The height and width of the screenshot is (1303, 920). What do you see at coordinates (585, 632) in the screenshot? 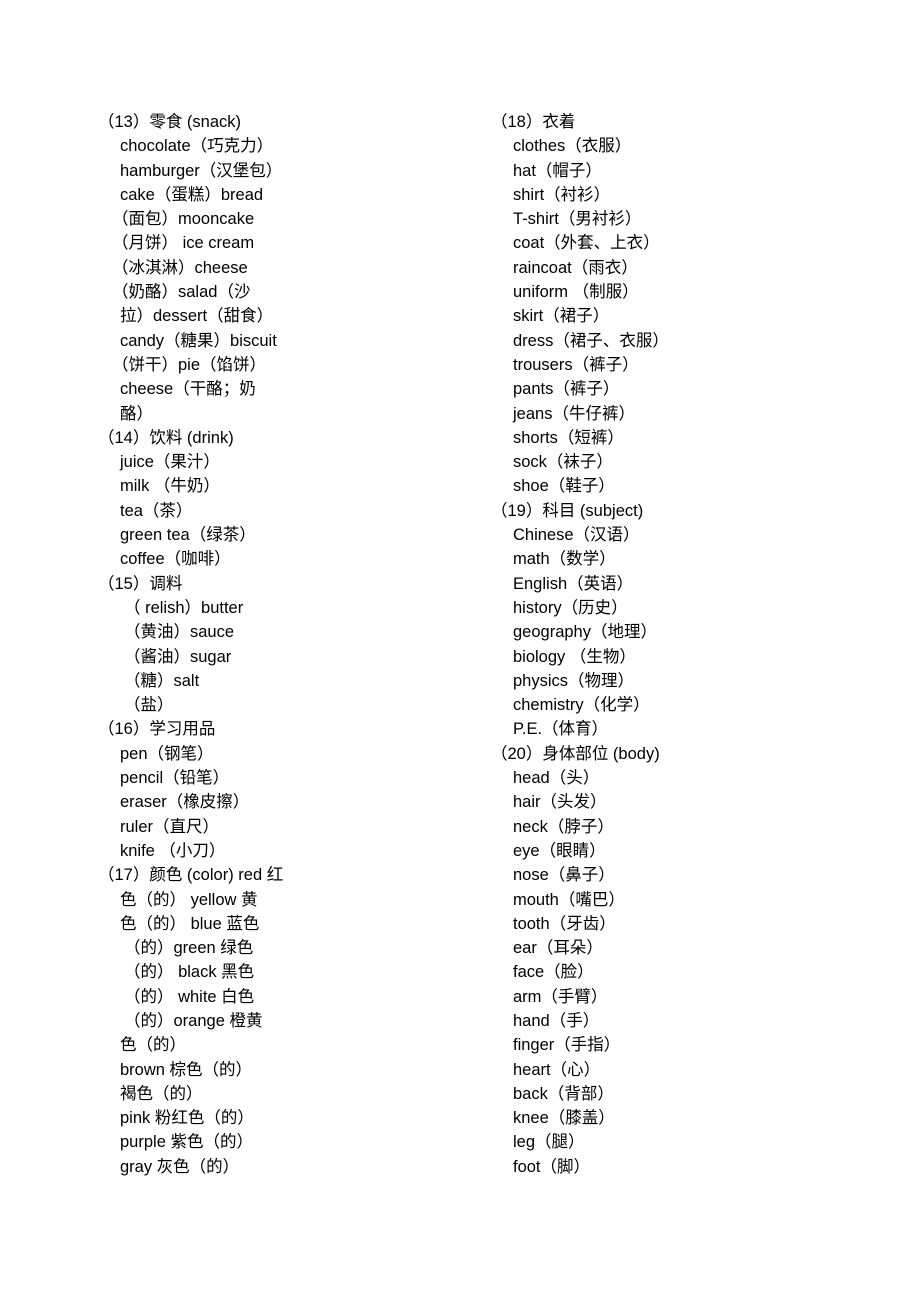
I see `vocabulary-line: geography（地理）` at bounding box center [585, 632].